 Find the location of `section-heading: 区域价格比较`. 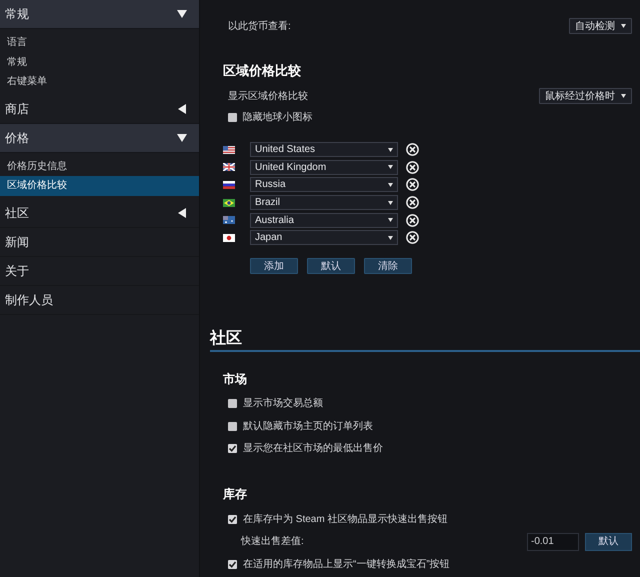

section-heading: 区域价格比较 is located at coordinates (262, 71).